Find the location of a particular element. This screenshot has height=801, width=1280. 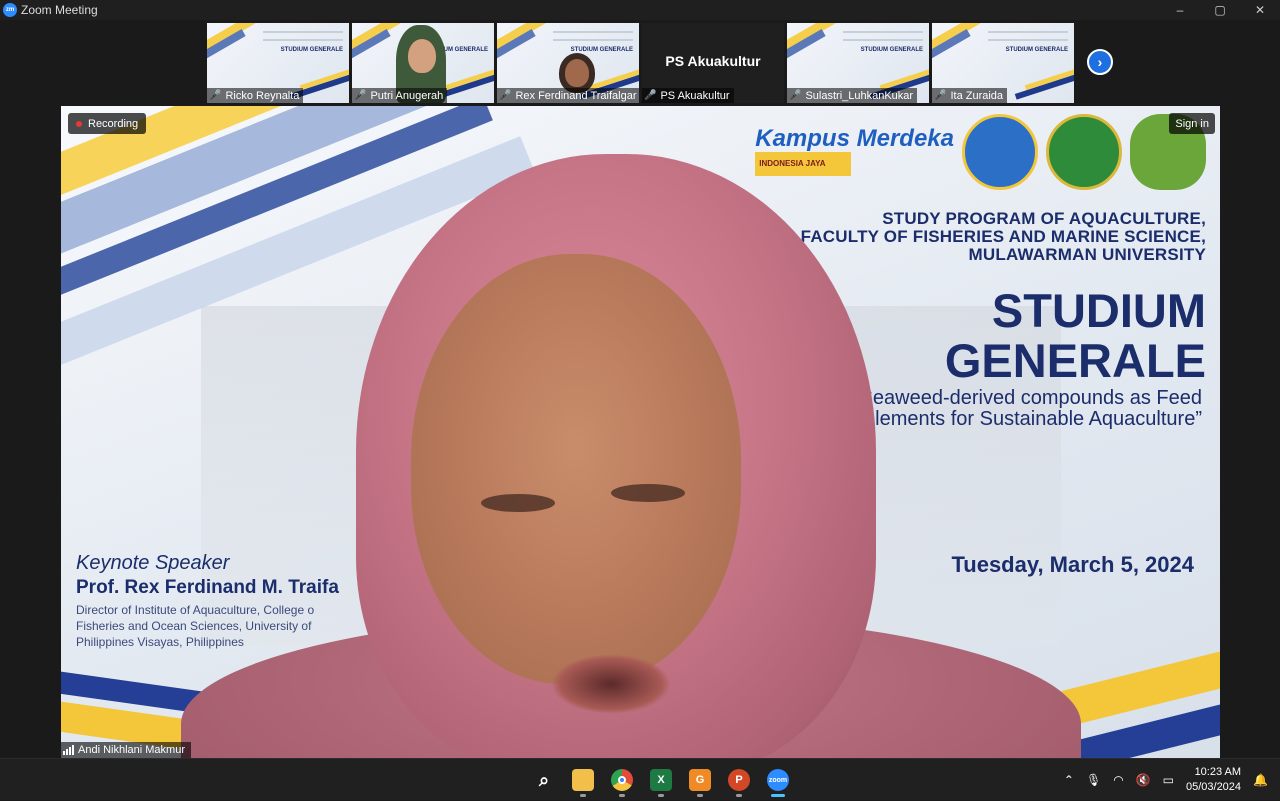

volume-muted-icon: 🔇 is located at coordinates (1143, 780).